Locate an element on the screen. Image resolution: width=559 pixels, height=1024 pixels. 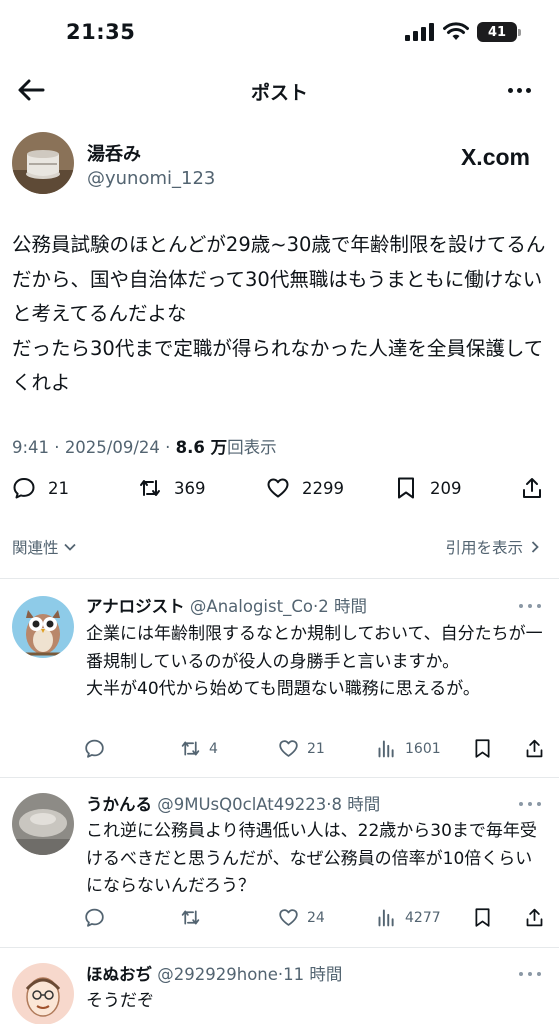
repost-count: 369 is located at coordinates (190, 488).